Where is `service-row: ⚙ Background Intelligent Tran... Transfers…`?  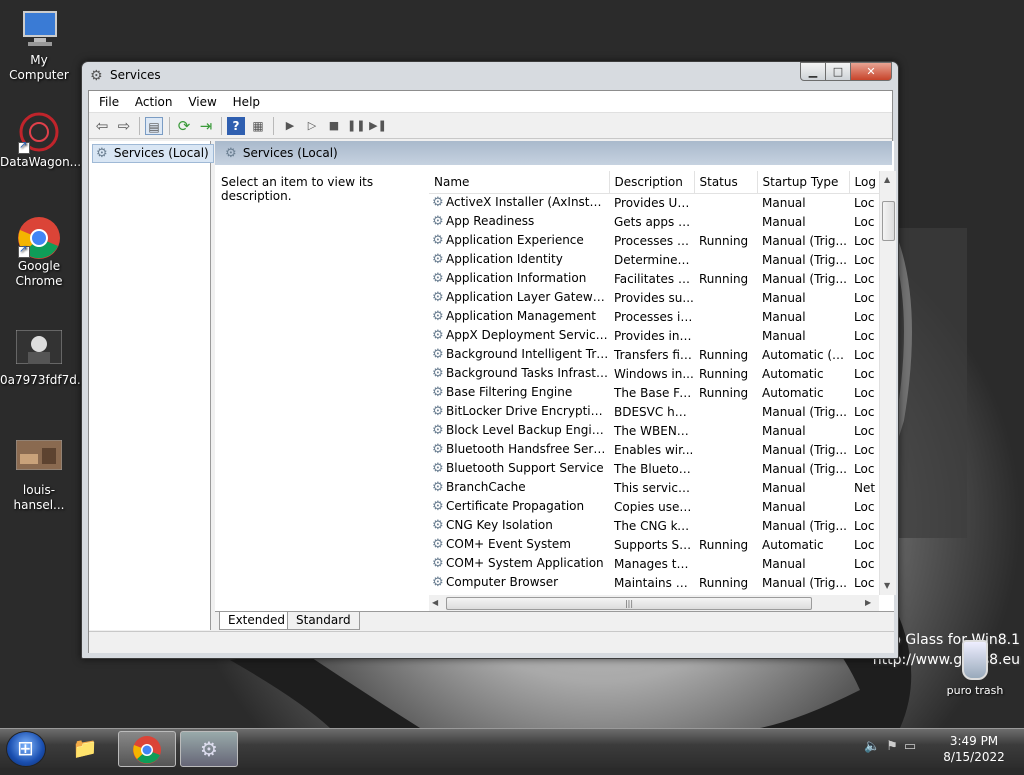 service-row: ⚙ Background Intelligent Tran... Transfers… is located at coordinates (654, 354).